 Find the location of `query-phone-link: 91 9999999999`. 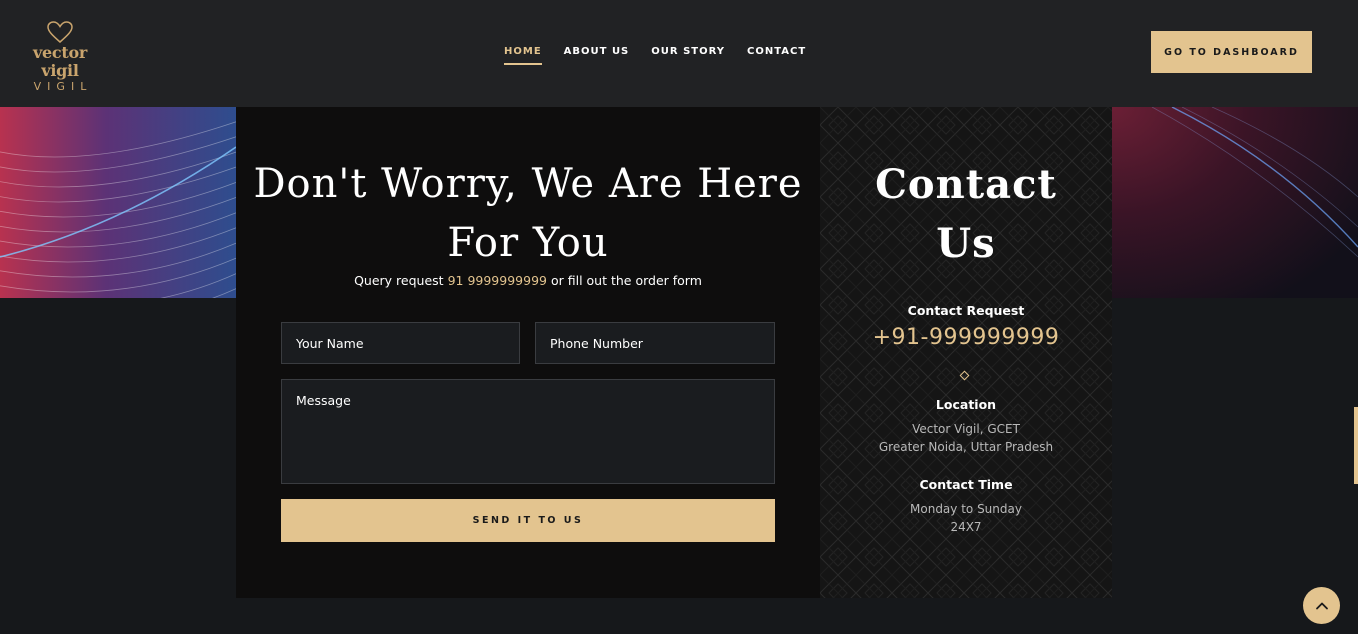

query-phone-link: 91 9999999999 is located at coordinates (497, 280).